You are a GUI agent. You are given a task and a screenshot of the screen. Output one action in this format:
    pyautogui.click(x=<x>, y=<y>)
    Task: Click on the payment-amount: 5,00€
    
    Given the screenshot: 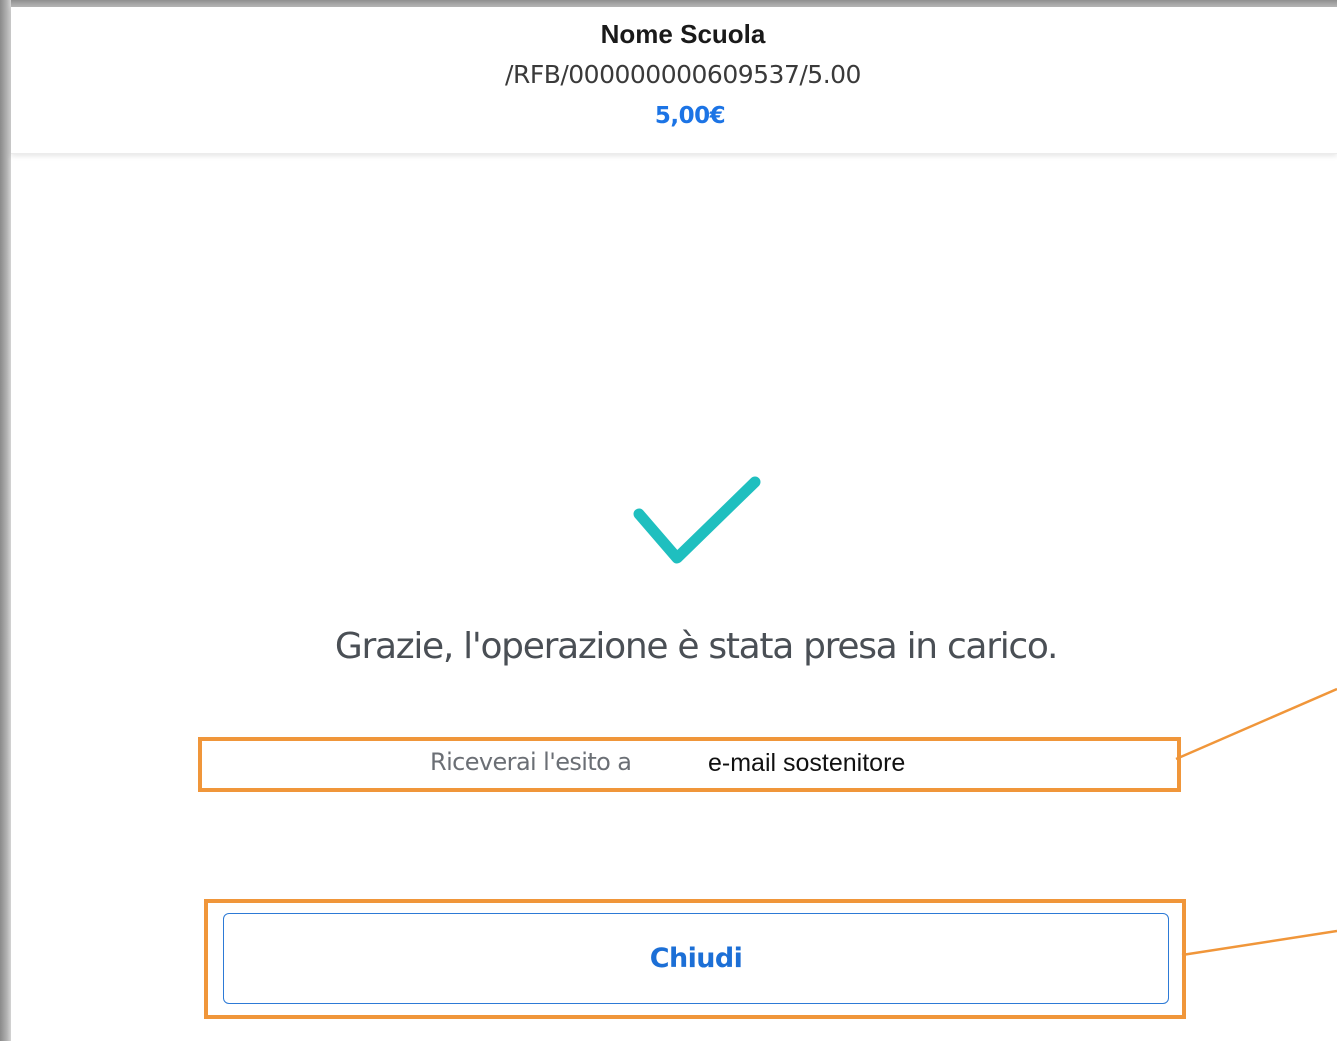 What is the action you would take?
    pyautogui.click(x=690, y=116)
    